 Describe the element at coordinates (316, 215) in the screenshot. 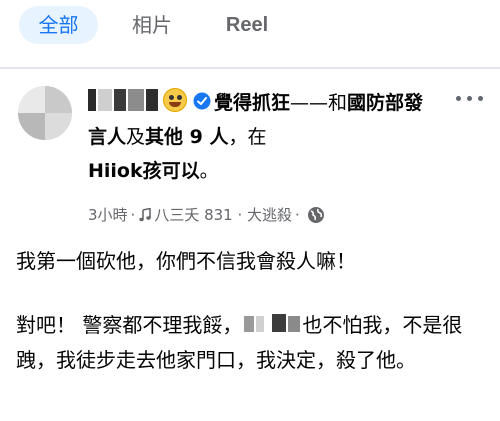

I see `globe-icon` at that location.